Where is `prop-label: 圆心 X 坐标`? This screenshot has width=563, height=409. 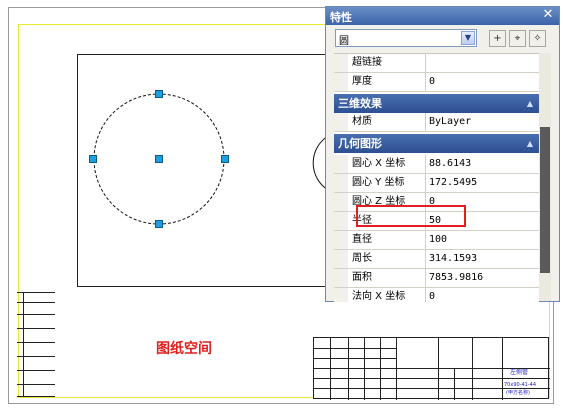
prop-label: 圆心 X 坐标 is located at coordinates (387, 164).